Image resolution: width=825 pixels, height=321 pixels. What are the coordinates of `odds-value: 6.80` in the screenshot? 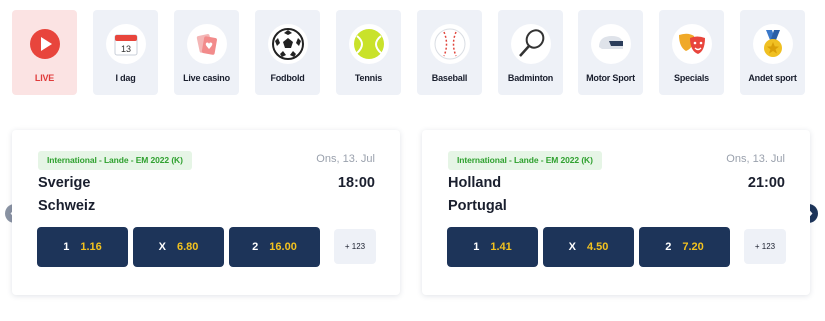 It's located at (187, 247).